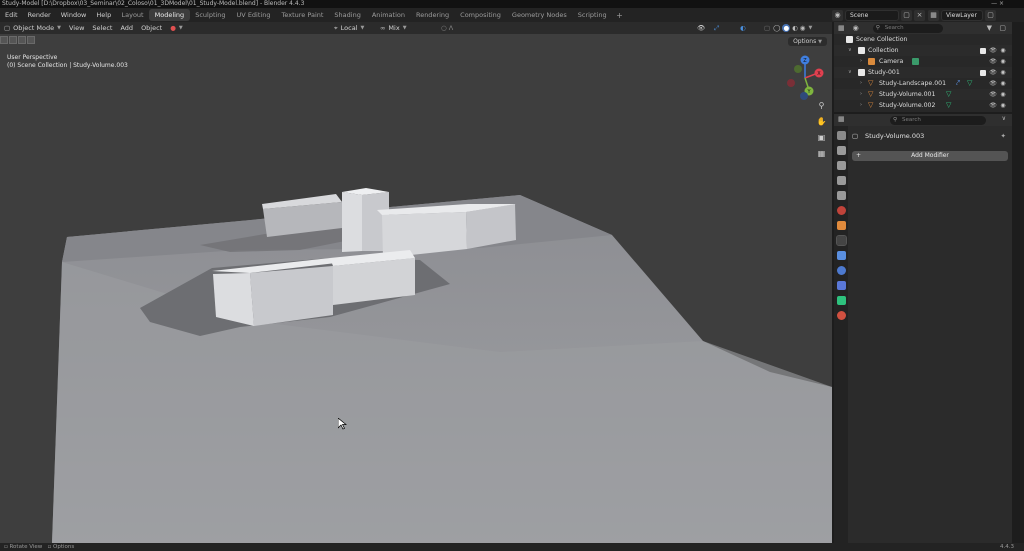 This screenshot has height=551, width=1024. What do you see at coordinates (76, 28) in the screenshot?
I see `viewport-menu-view: View` at bounding box center [76, 28].